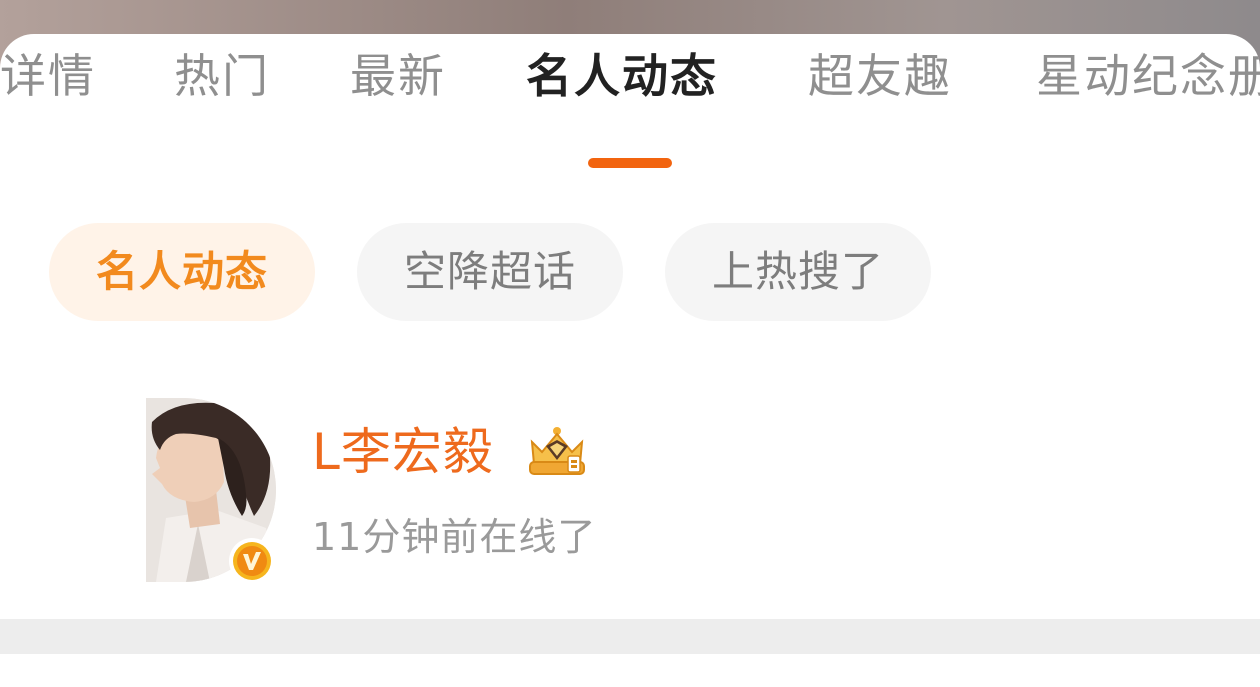 This screenshot has width=1260, height=687. What do you see at coordinates (557, 451) in the screenshot?
I see `crown-icon` at bounding box center [557, 451].